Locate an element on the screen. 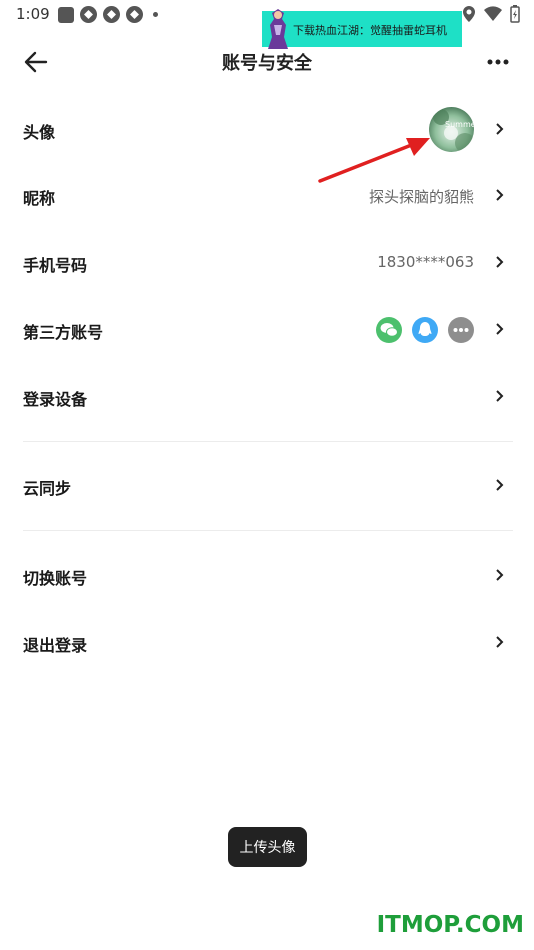 The image size is (534, 950). row-label: 云同步 is located at coordinates (47, 488).